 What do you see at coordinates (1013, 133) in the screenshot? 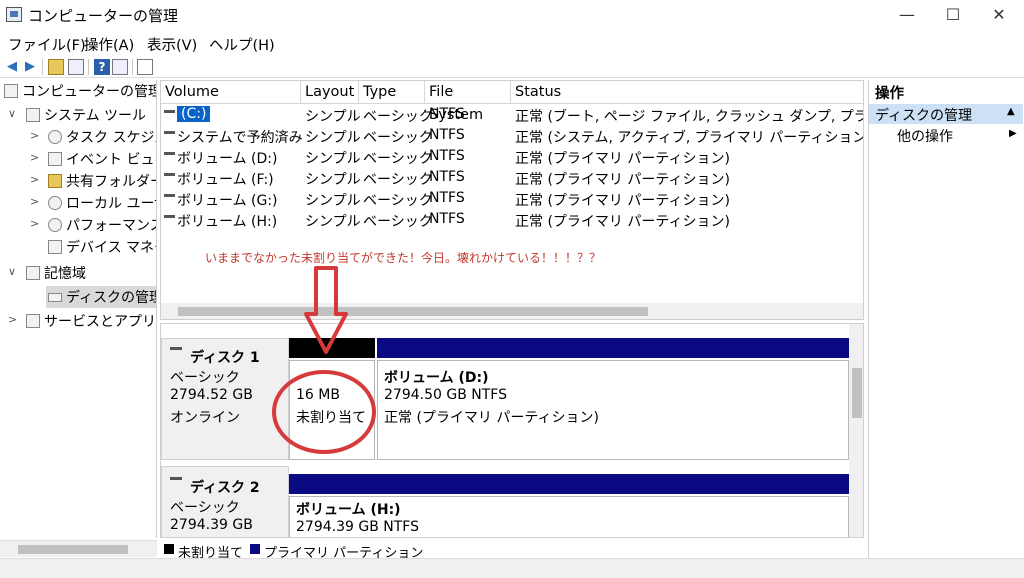
I see `chevron-right-icon: ▶` at bounding box center [1013, 133].